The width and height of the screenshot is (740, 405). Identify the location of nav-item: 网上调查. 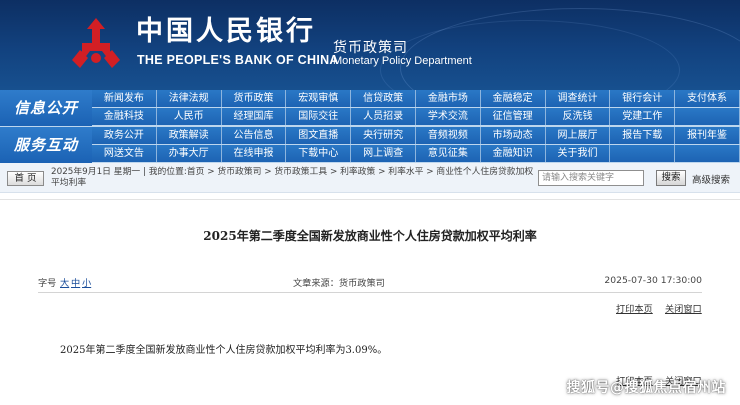
(383, 153).